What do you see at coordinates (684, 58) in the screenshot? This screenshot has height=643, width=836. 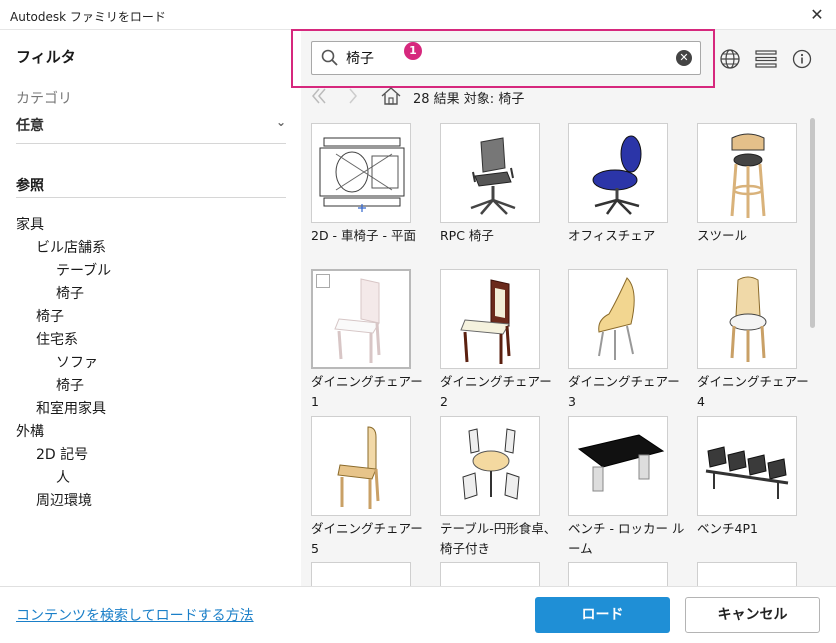 I see `clear-search-icon: ✕` at bounding box center [684, 58].